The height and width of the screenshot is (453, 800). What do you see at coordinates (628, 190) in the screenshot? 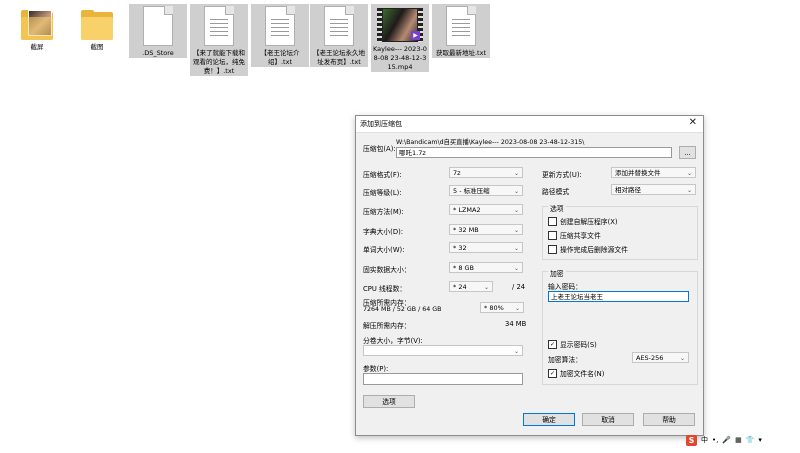
I see `path-mode-value: 相对路径` at bounding box center [628, 190].